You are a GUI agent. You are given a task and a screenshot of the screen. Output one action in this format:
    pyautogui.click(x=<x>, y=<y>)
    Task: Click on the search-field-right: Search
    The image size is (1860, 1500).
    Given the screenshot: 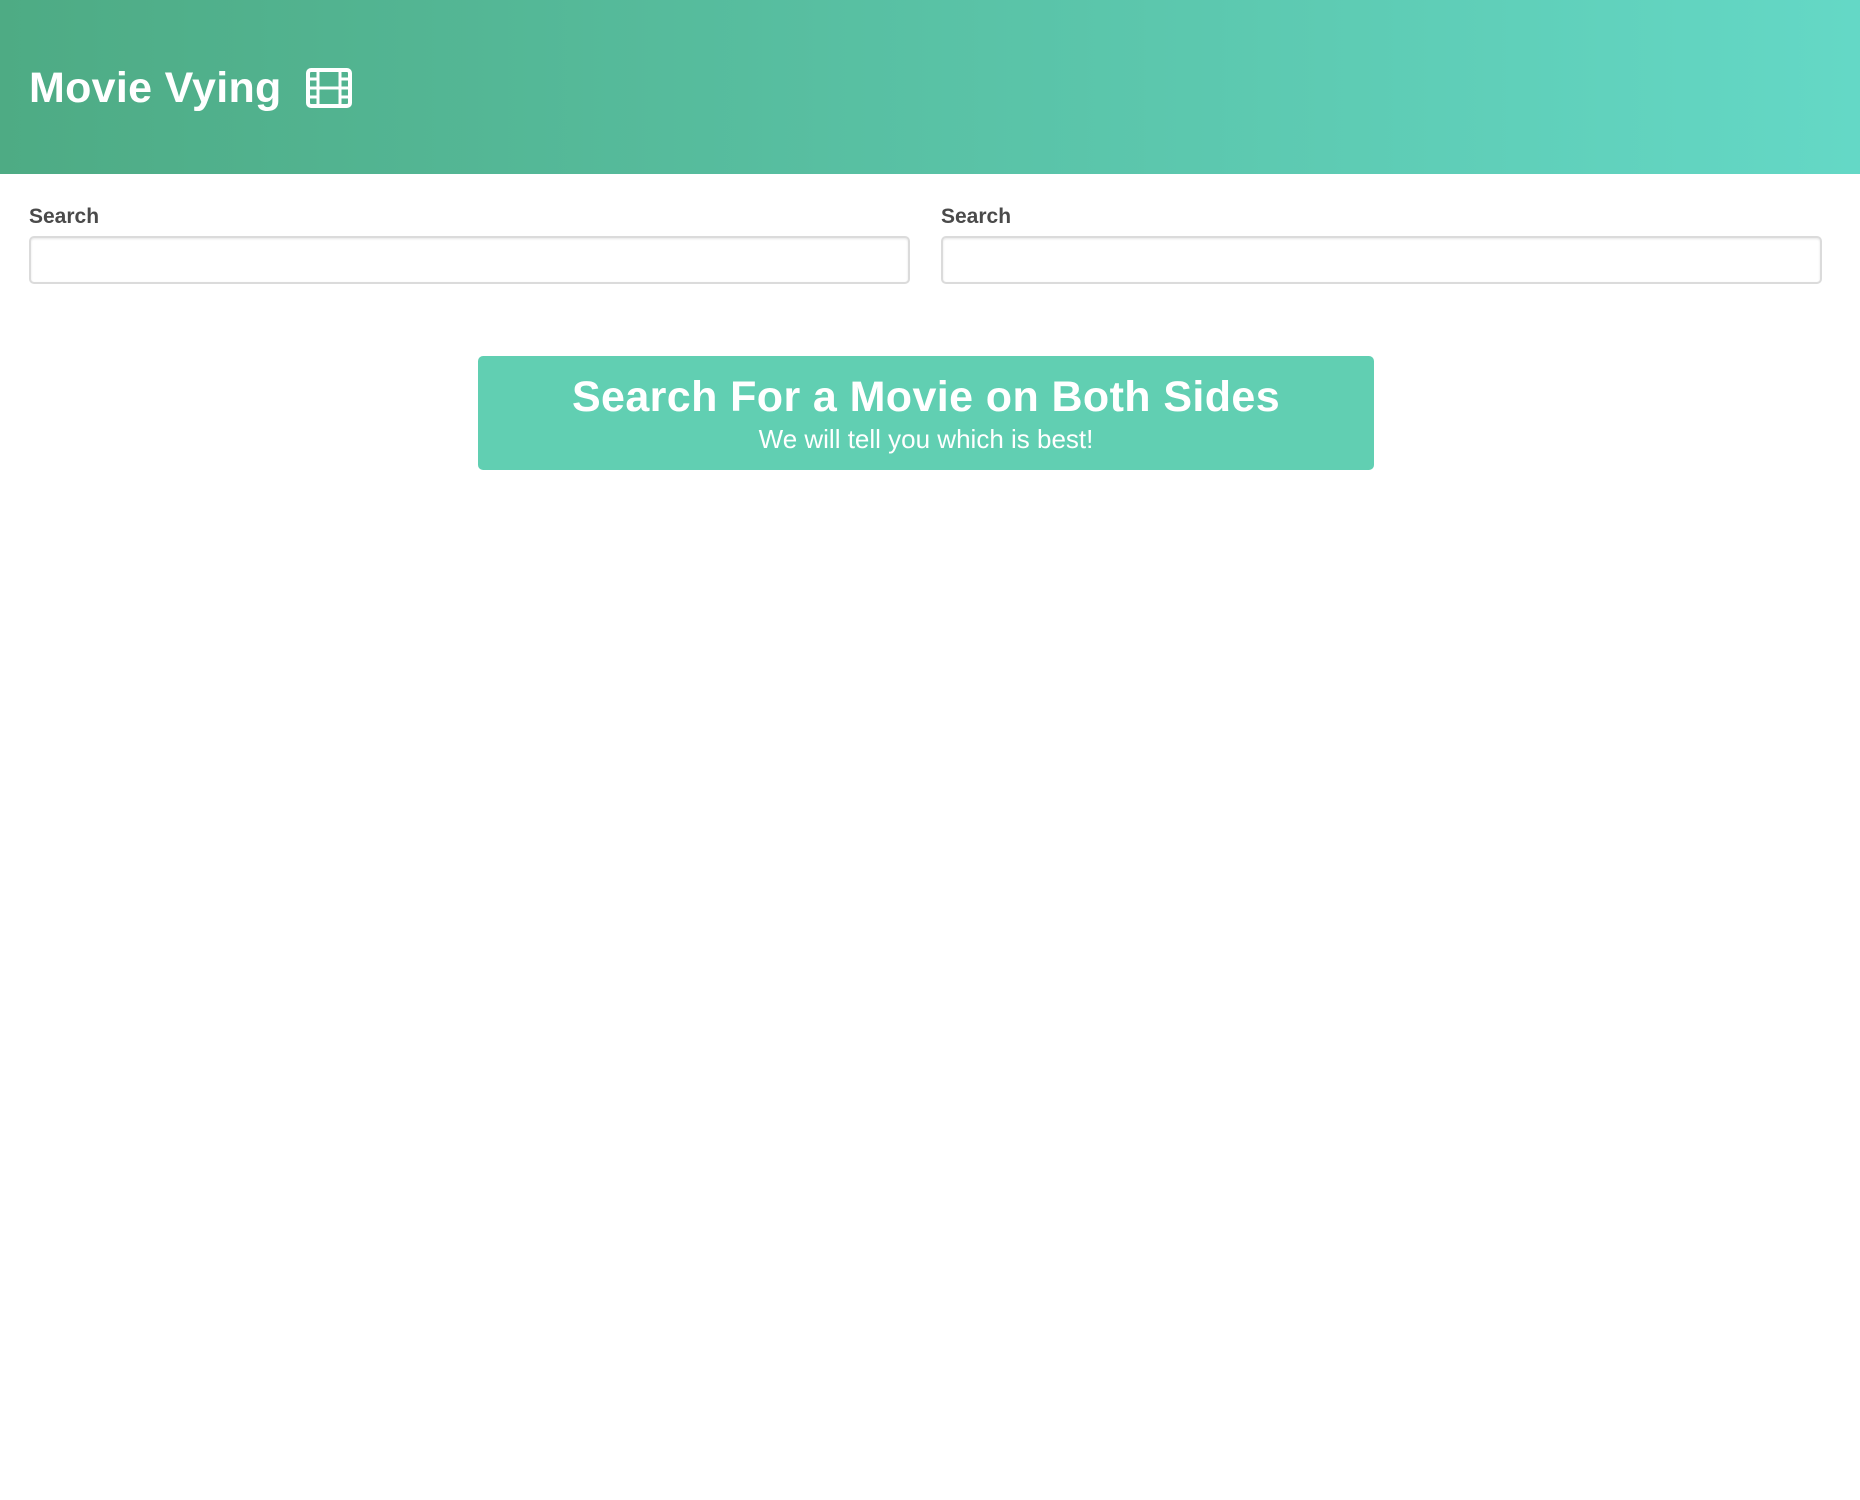 What is the action you would take?
    pyautogui.click(x=1381, y=244)
    